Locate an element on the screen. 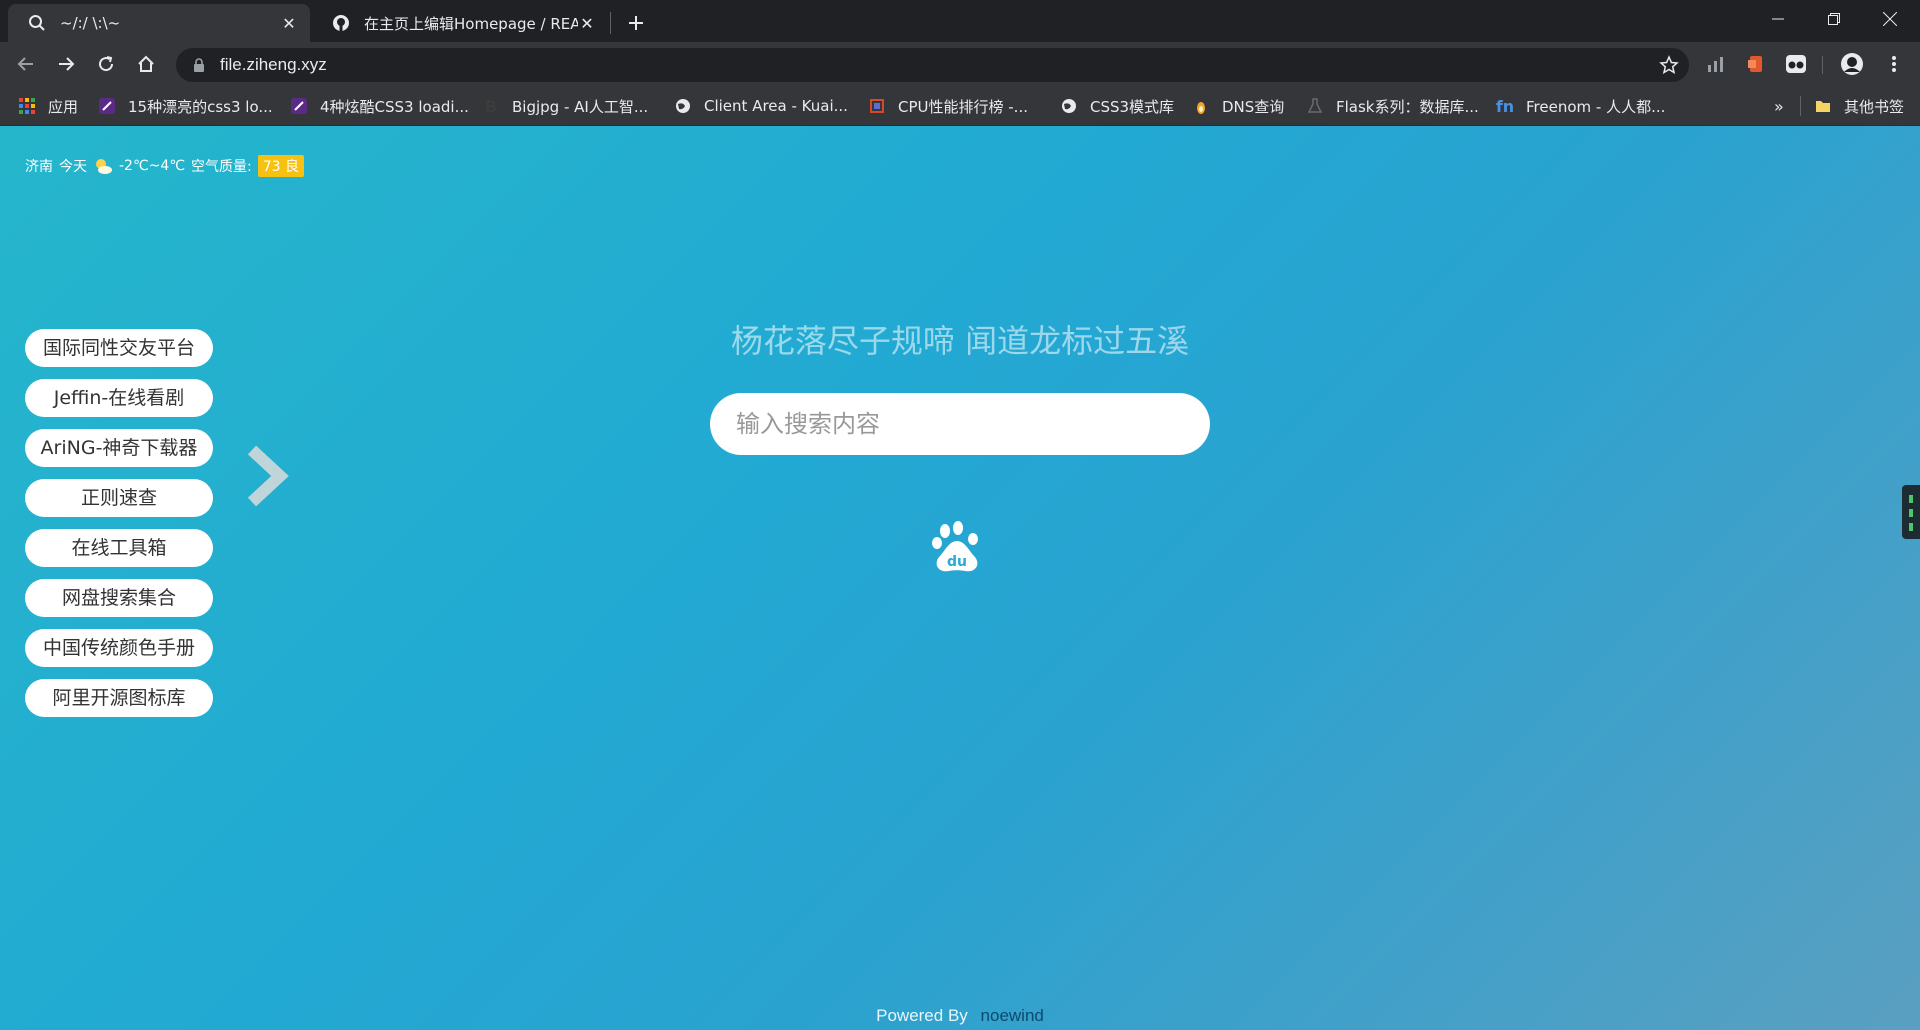  weather-temp: -2℃~4℃ is located at coordinates (152, 166).